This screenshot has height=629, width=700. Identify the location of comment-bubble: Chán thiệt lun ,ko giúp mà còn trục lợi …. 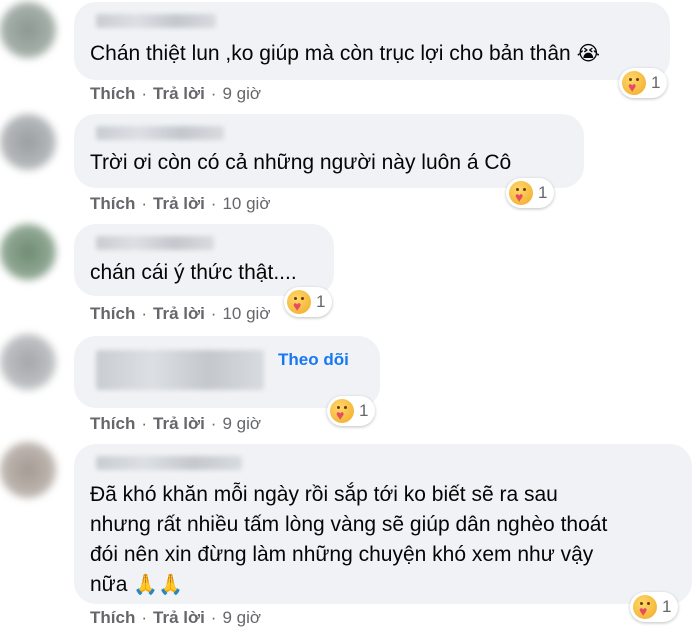
(372, 41).